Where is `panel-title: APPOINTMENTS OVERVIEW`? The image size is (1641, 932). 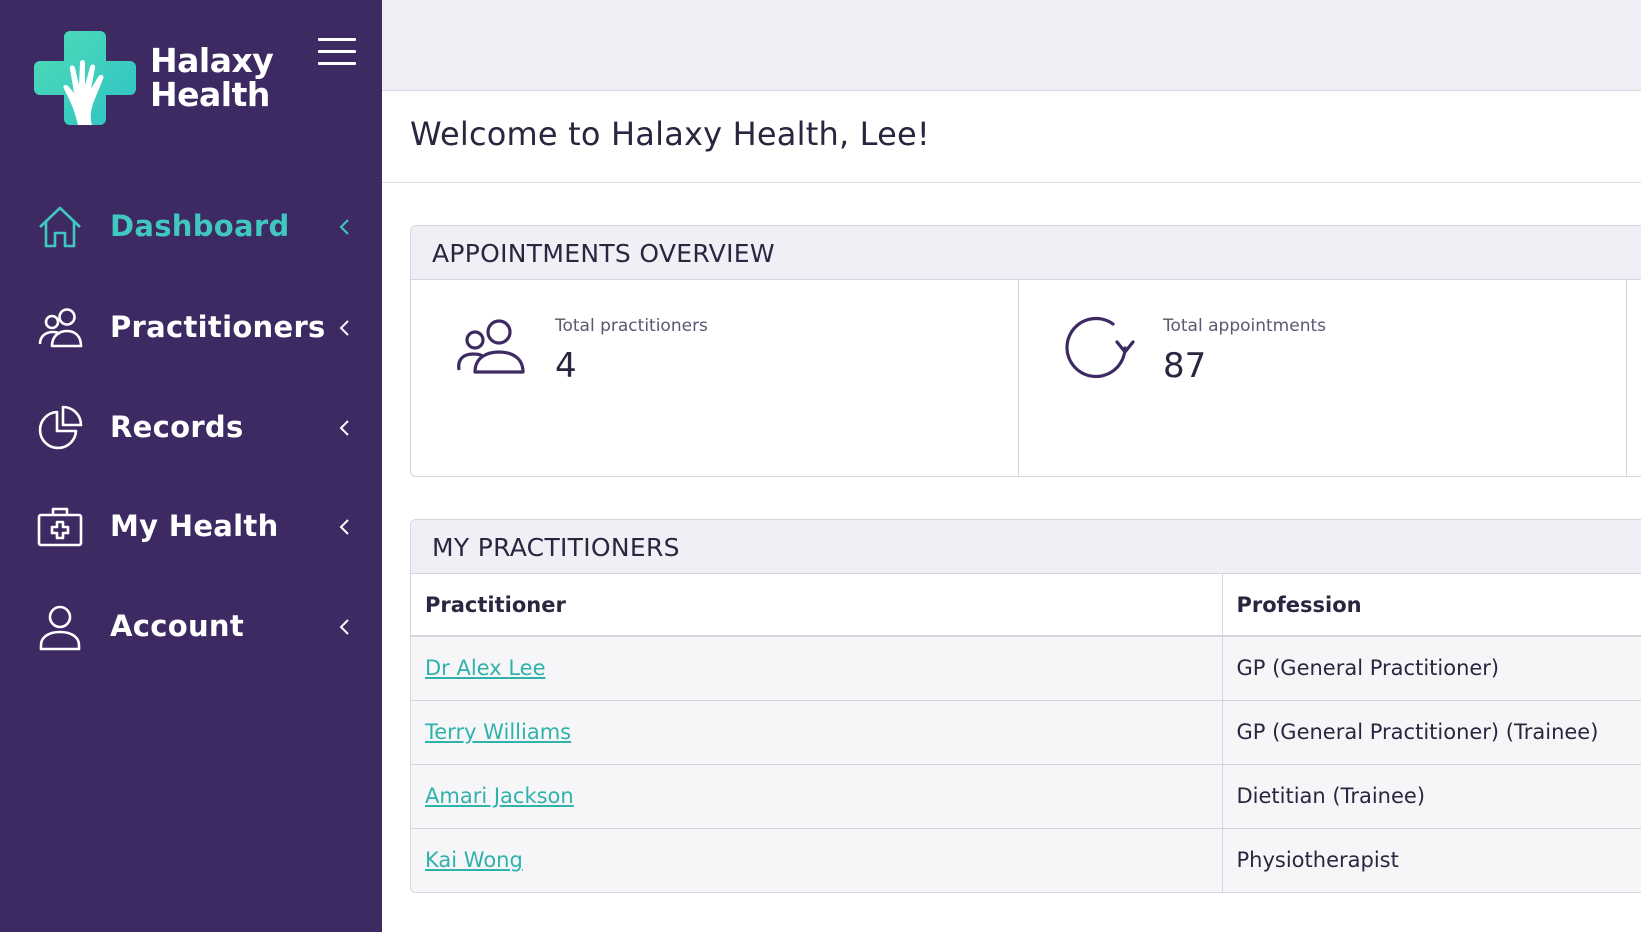 panel-title: APPOINTMENTS OVERVIEW is located at coordinates (1026, 253).